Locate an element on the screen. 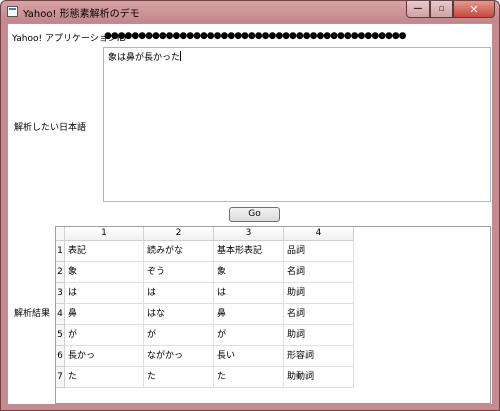  minimize-button: — is located at coordinates (418, 9).